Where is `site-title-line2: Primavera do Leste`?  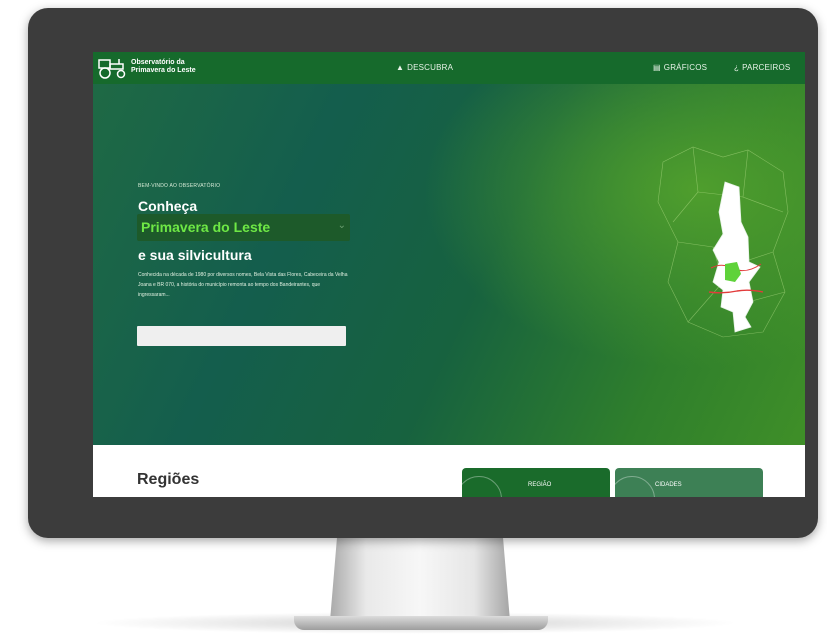
site-title-line2: Primavera do Leste is located at coordinates (163, 70).